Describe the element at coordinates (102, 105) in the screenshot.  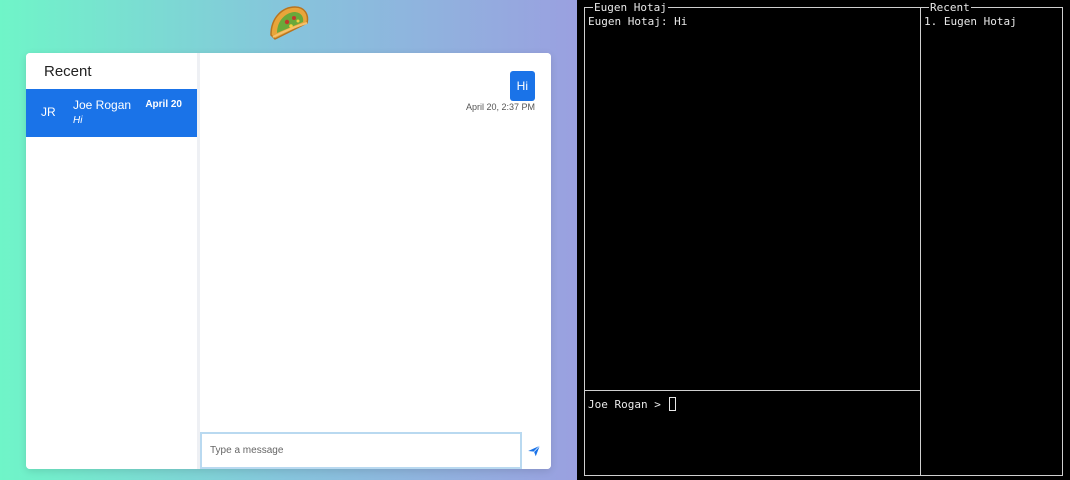
I see `conversation-name: Joe Rogan` at that location.